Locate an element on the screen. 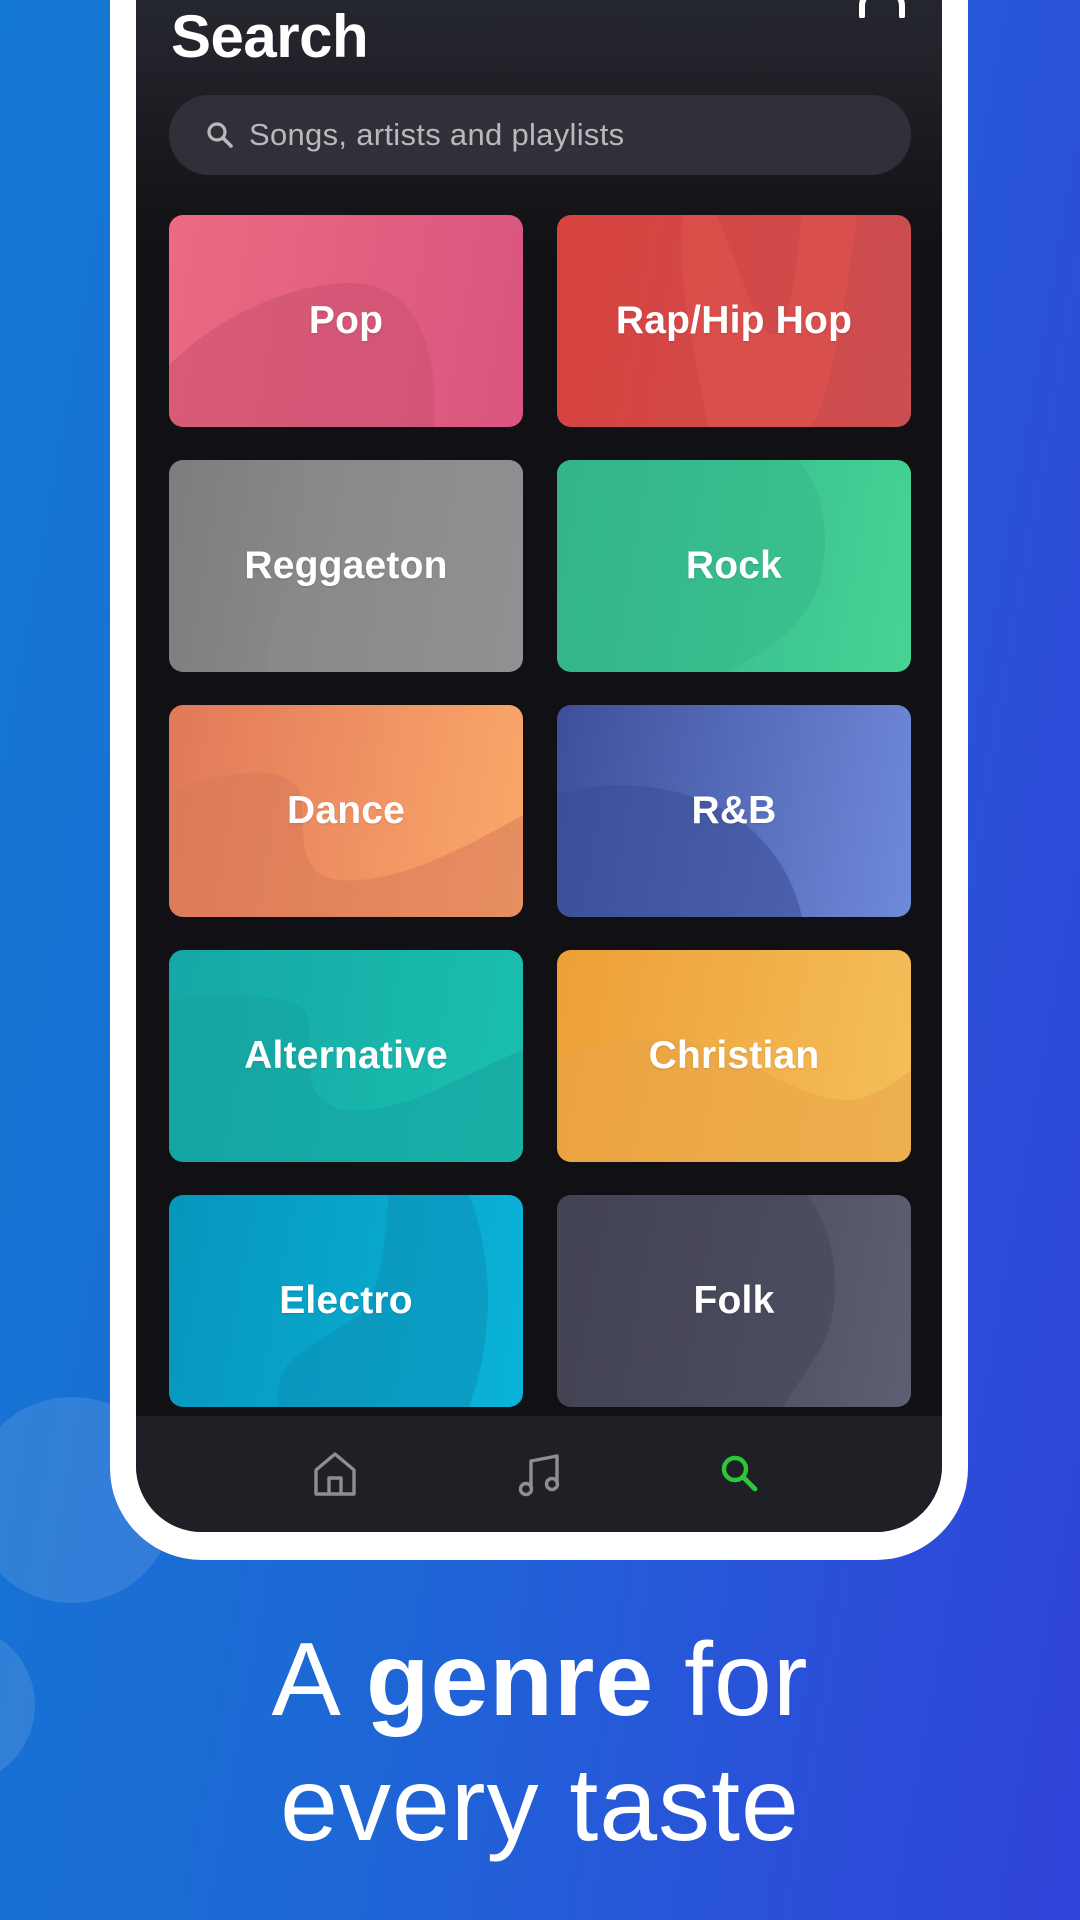 Image resolution: width=1080 pixels, height=1920 pixels. genre-card-folk: Folk is located at coordinates (734, 1301).